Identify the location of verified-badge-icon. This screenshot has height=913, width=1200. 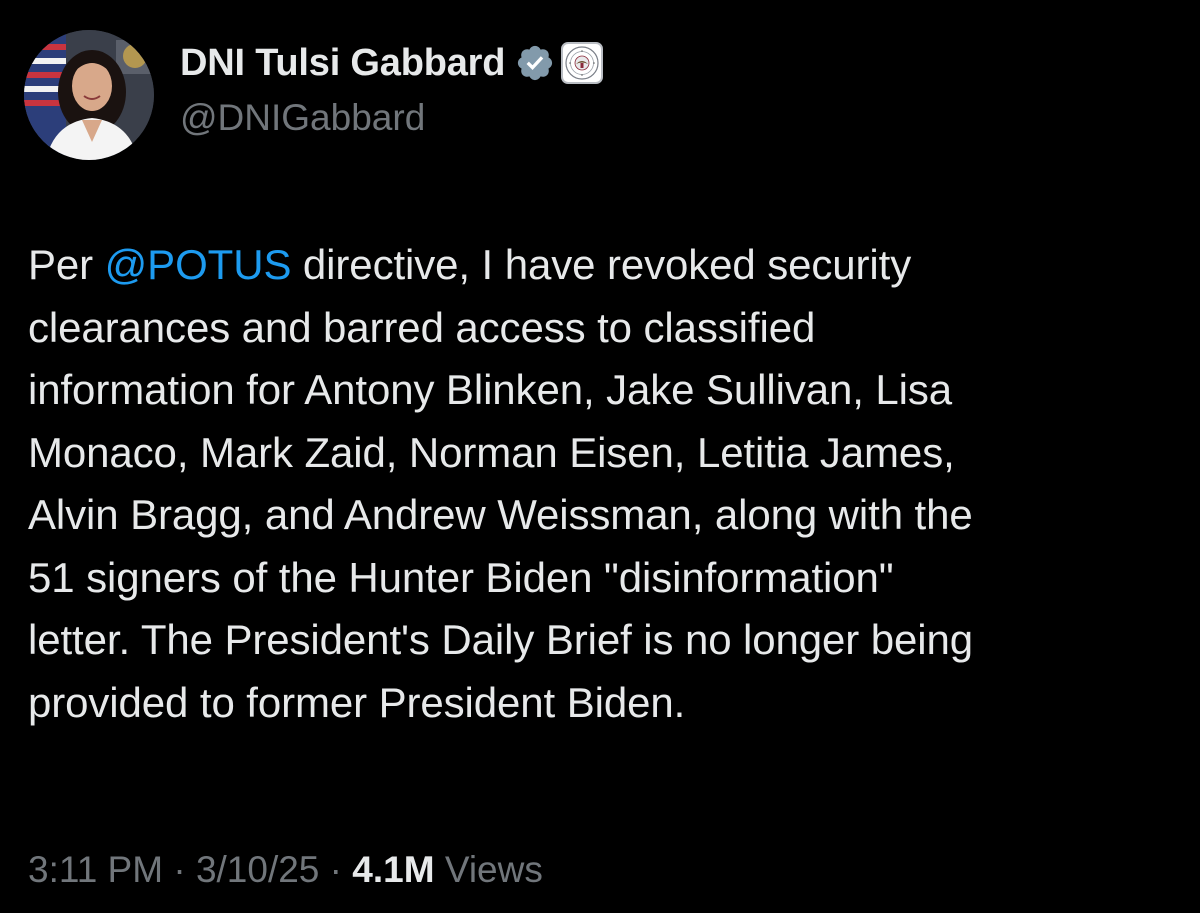
(535, 63).